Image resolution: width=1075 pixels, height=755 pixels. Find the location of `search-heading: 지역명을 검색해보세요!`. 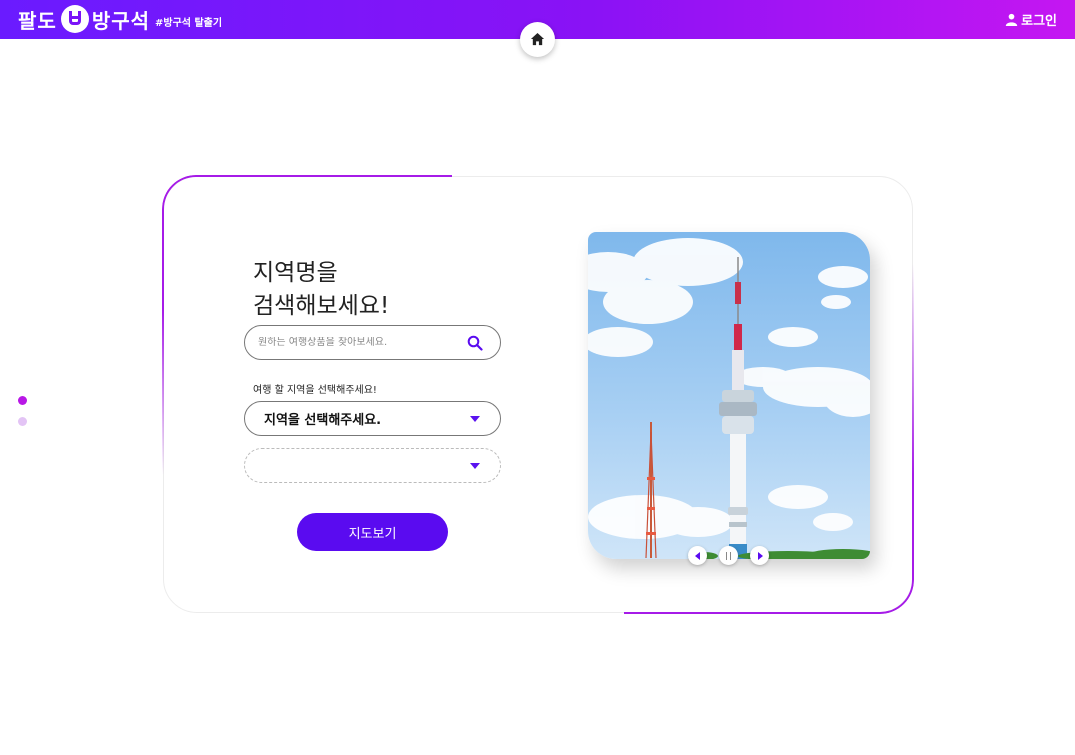

search-heading: 지역명을 검색해보세요! is located at coordinates (383, 290).